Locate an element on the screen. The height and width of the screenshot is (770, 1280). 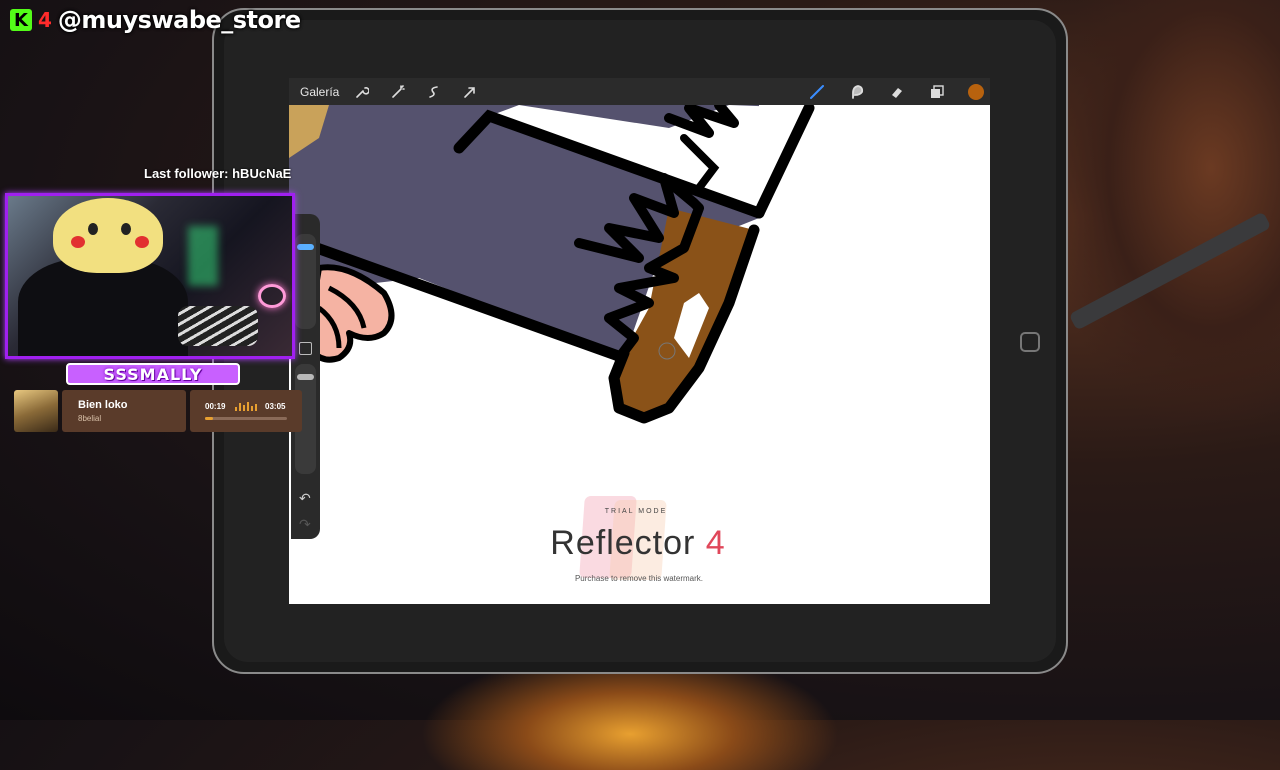
eraser-icon is located at coordinates (897, 92).